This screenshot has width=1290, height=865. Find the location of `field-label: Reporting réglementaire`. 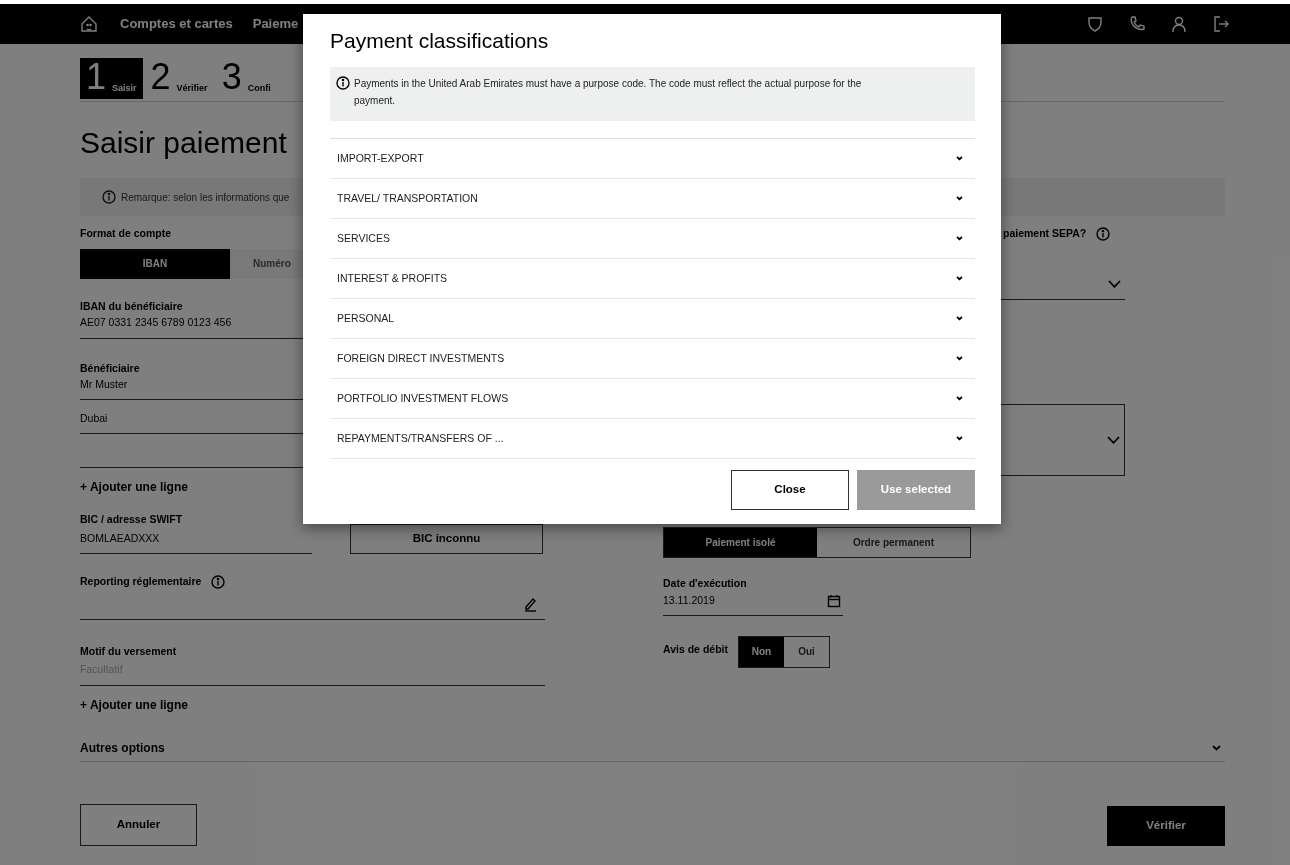

field-label: Reporting réglementaire is located at coordinates (141, 581).